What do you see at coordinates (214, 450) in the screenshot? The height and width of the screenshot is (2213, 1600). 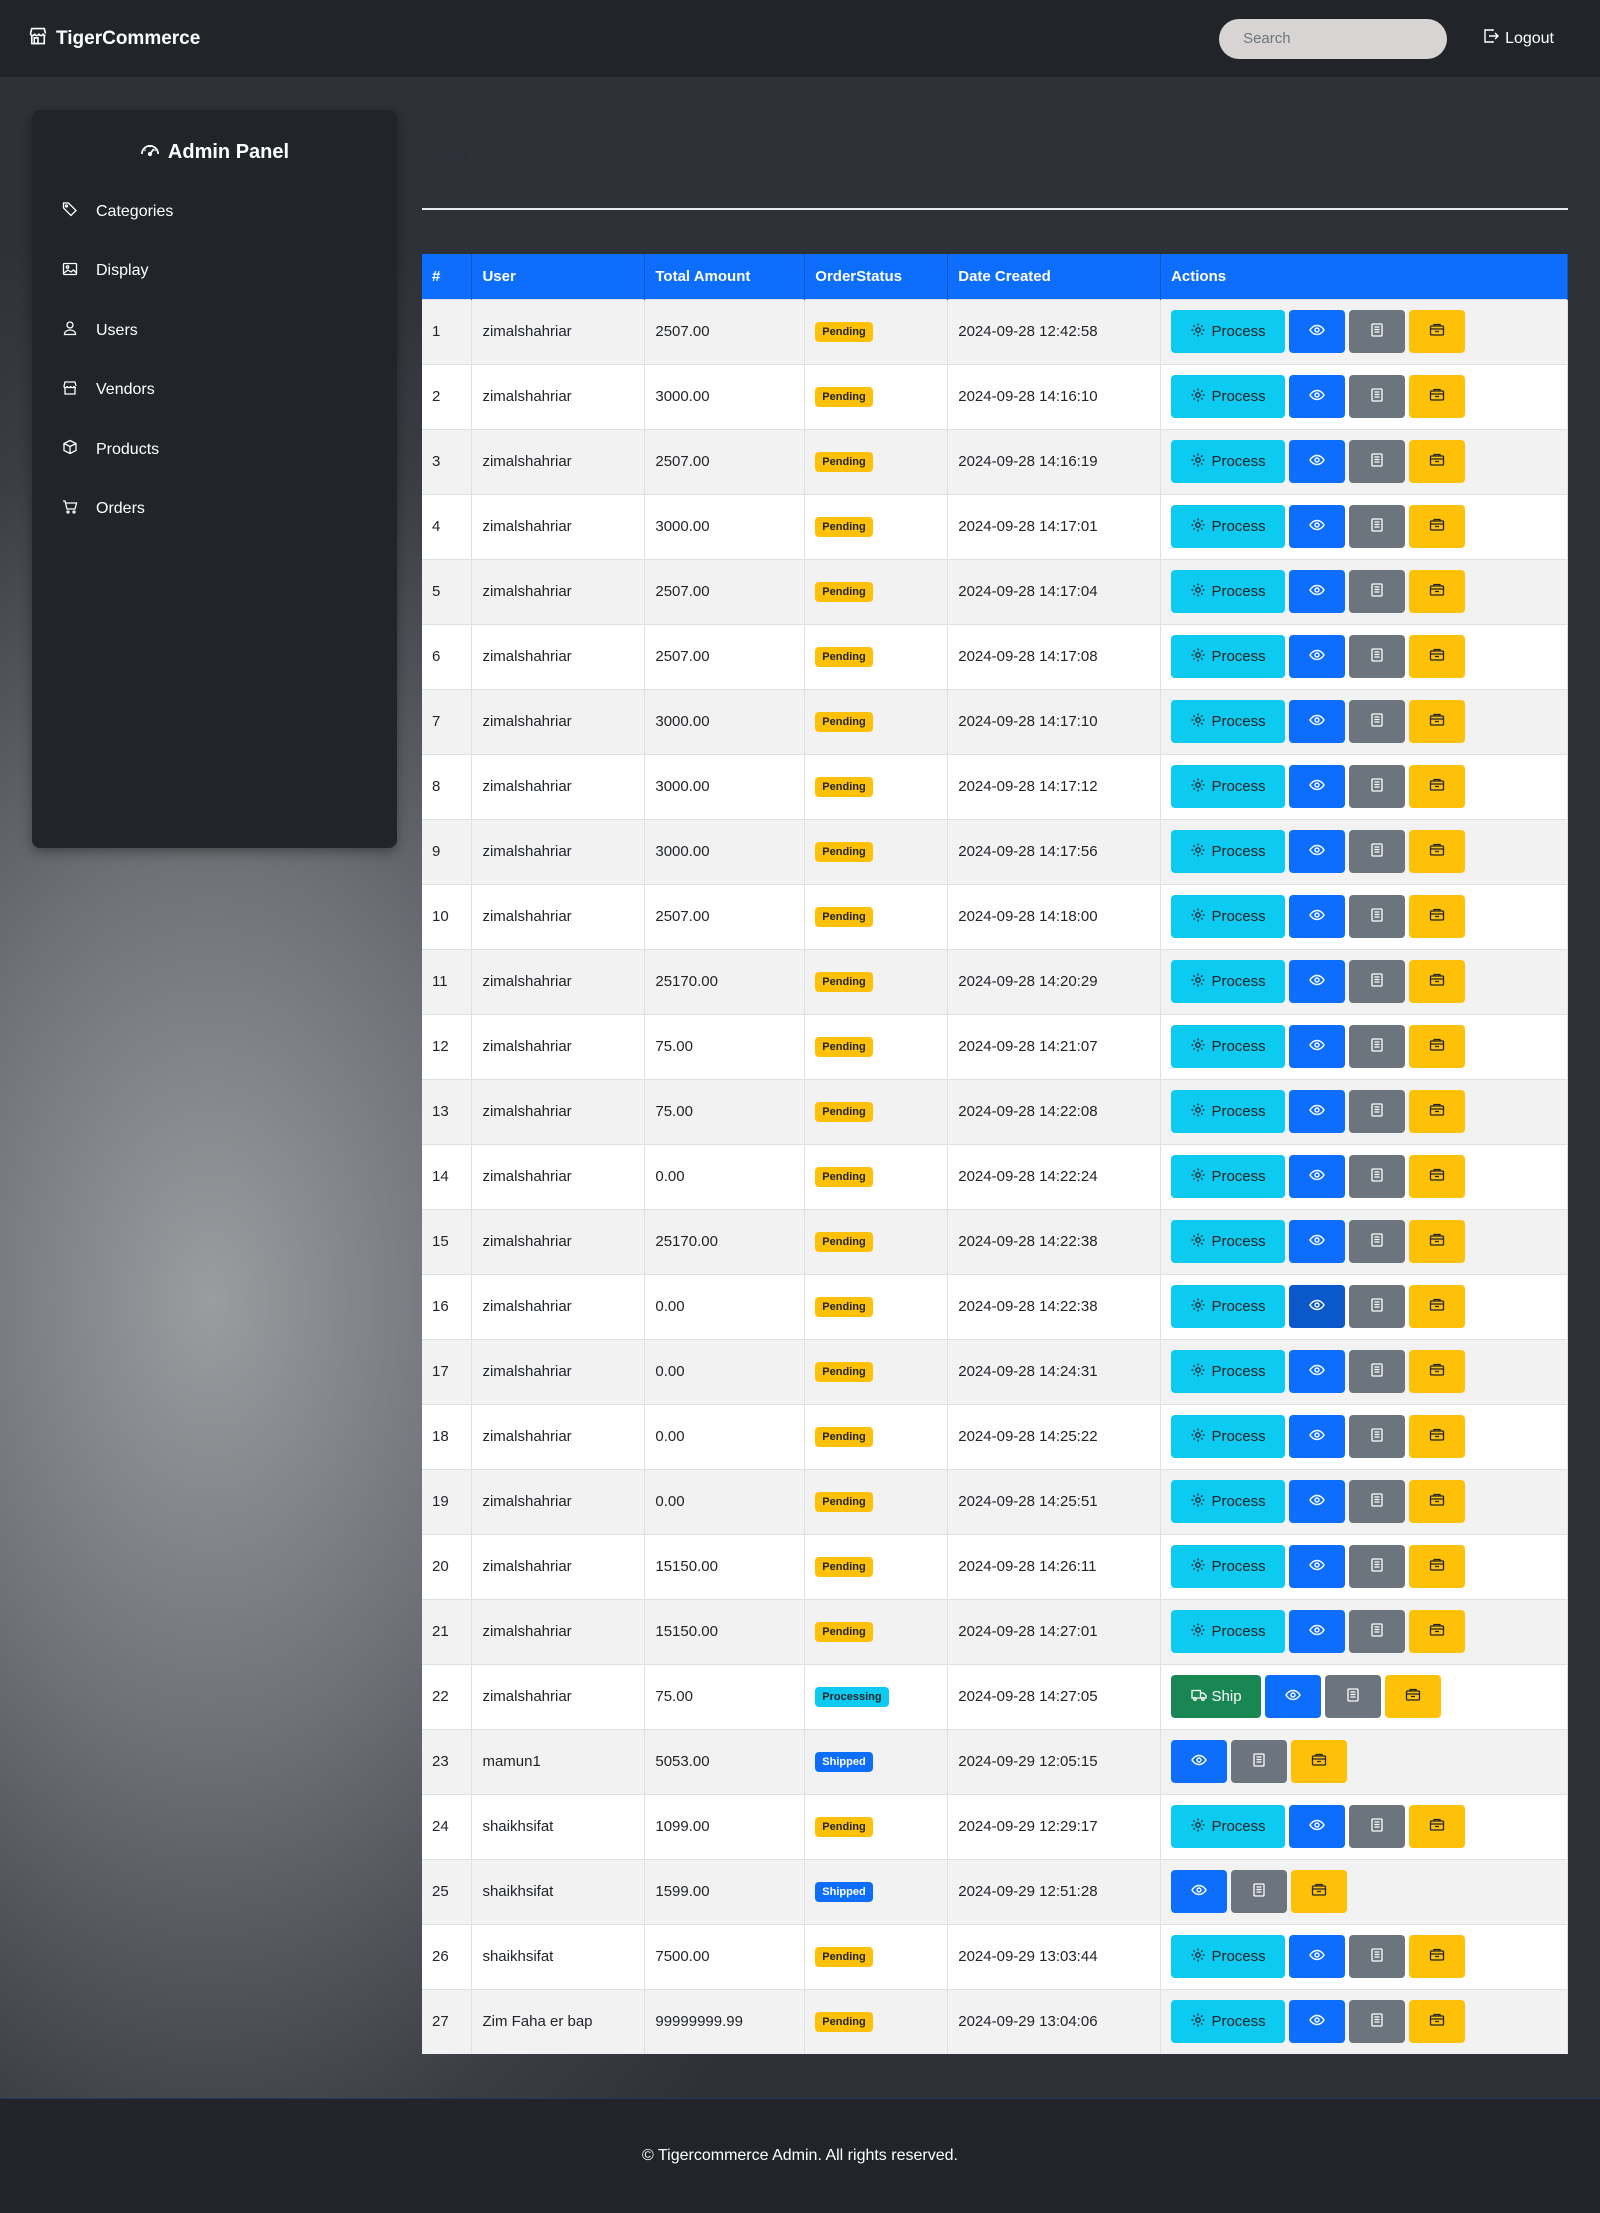 I see `sidebar-item-products: Products` at bounding box center [214, 450].